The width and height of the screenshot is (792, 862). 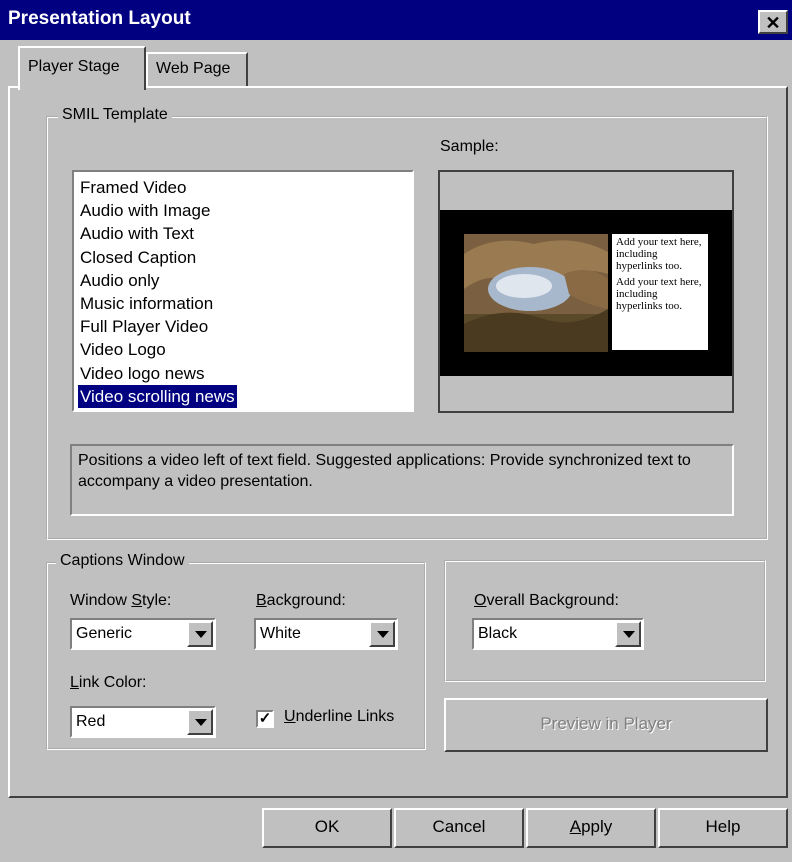 What do you see at coordinates (137, 233) in the screenshot?
I see `list-item: Audio with Text` at bounding box center [137, 233].